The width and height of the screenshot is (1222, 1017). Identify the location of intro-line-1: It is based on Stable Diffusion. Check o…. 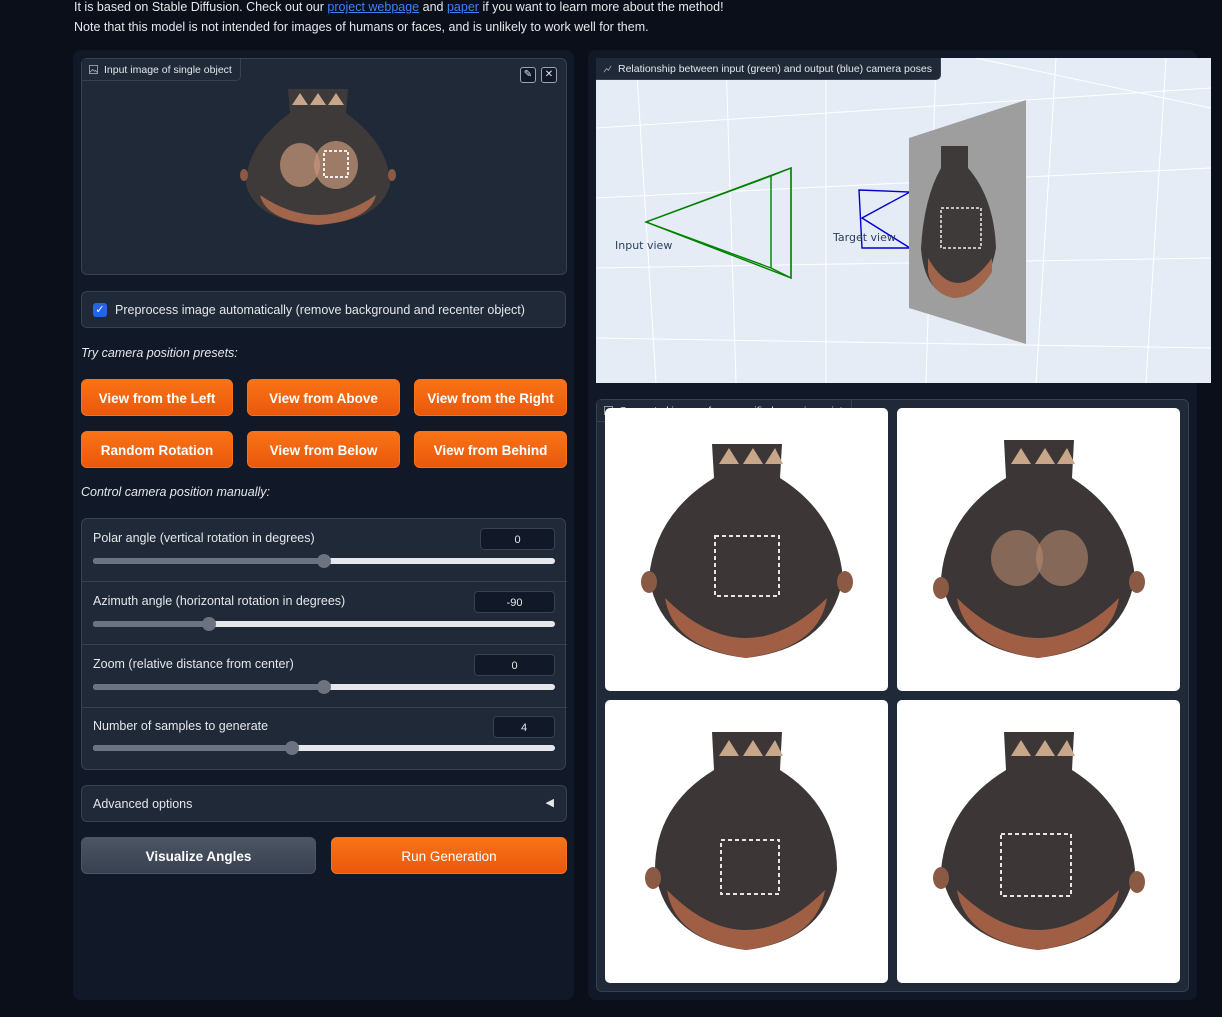
(624, 8).